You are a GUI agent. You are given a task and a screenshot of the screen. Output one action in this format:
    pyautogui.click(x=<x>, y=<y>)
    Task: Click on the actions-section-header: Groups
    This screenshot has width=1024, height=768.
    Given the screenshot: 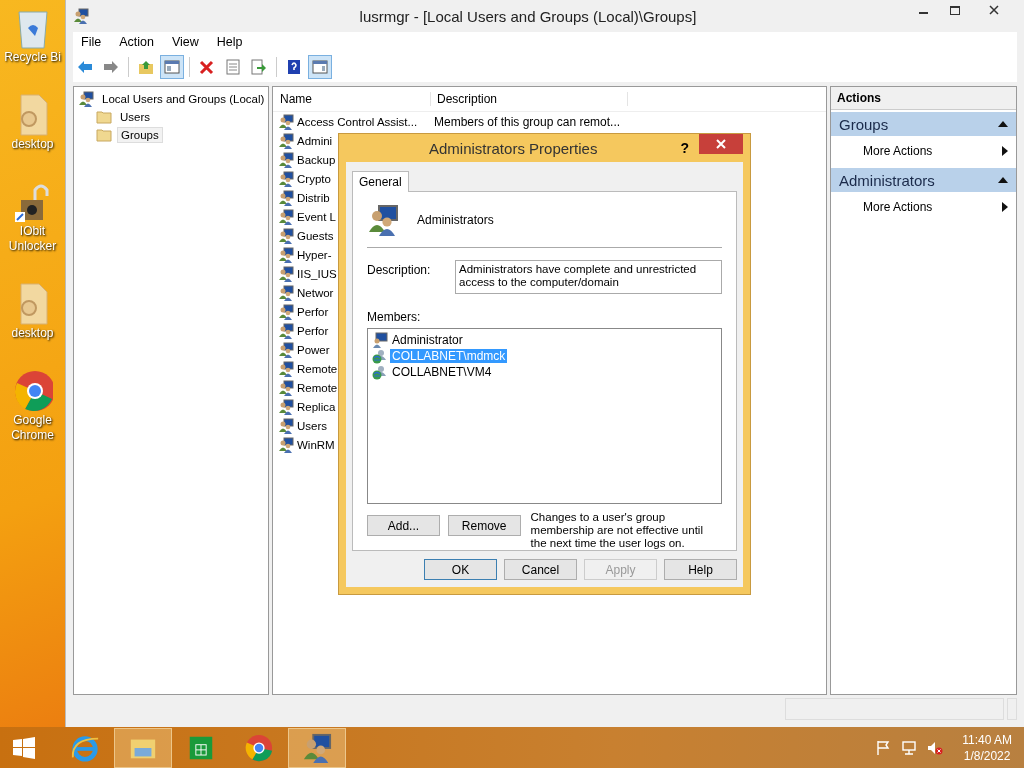 What is the action you would take?
    pyautogui.click(x=923, y=124)
    